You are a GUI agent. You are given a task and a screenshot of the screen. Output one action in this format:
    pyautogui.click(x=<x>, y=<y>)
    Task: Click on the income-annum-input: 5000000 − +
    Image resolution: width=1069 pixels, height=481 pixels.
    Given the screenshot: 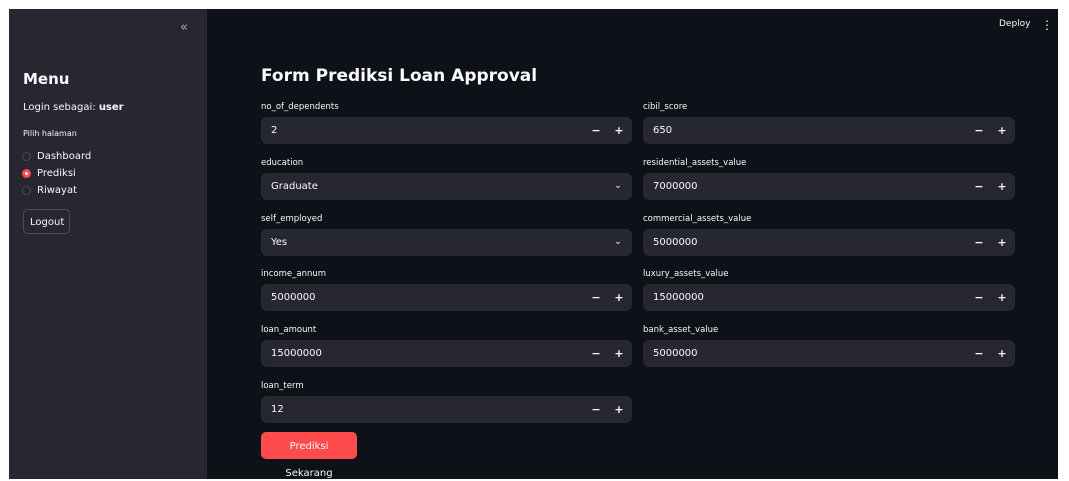 What is the action you would take?
    pyautogui.click(x=446, y=297)
    